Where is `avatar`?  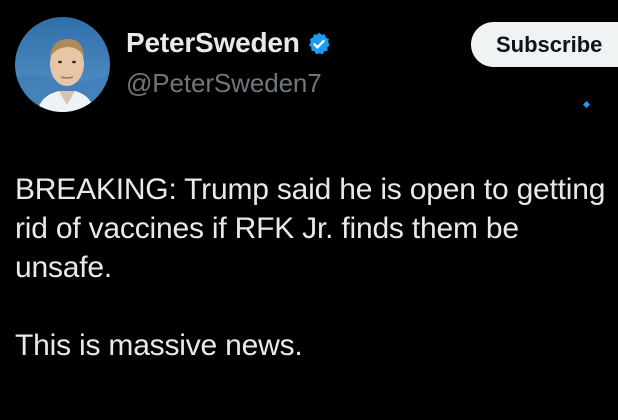 avatar is located at coordinates (62, 64).